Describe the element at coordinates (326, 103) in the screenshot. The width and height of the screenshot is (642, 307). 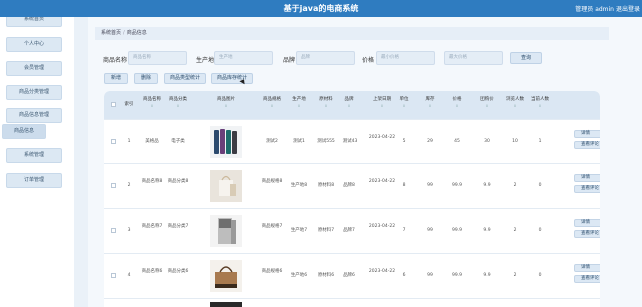
I see `col-material: 原材料 ⇕` at that location.